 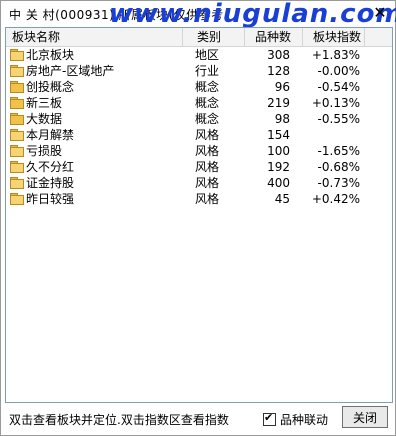 I want to click on sector-name-cell: 昨日较强, so click(x=42, y=199).